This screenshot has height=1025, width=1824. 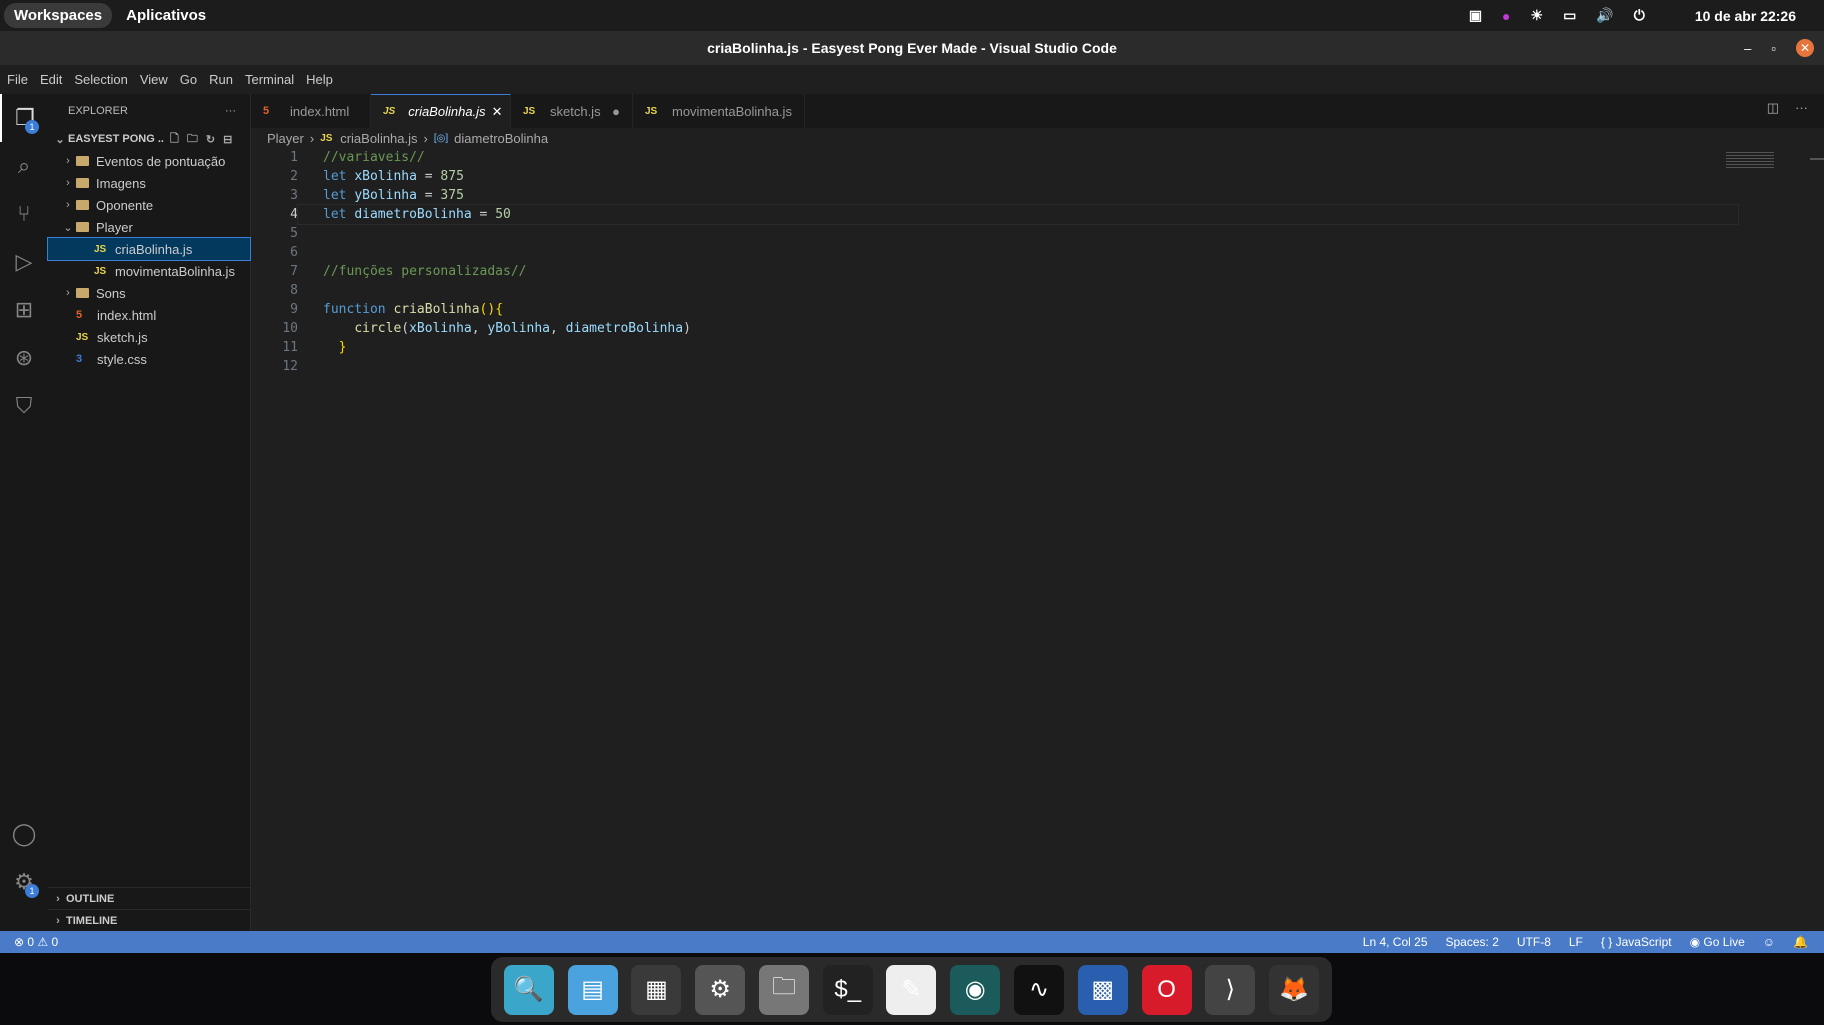 What do you see at coordinates (36, 942) in the screenshot?
I see `problems-status: ⊗ 0 ⚠ 0` at bounding box center [36, 942].